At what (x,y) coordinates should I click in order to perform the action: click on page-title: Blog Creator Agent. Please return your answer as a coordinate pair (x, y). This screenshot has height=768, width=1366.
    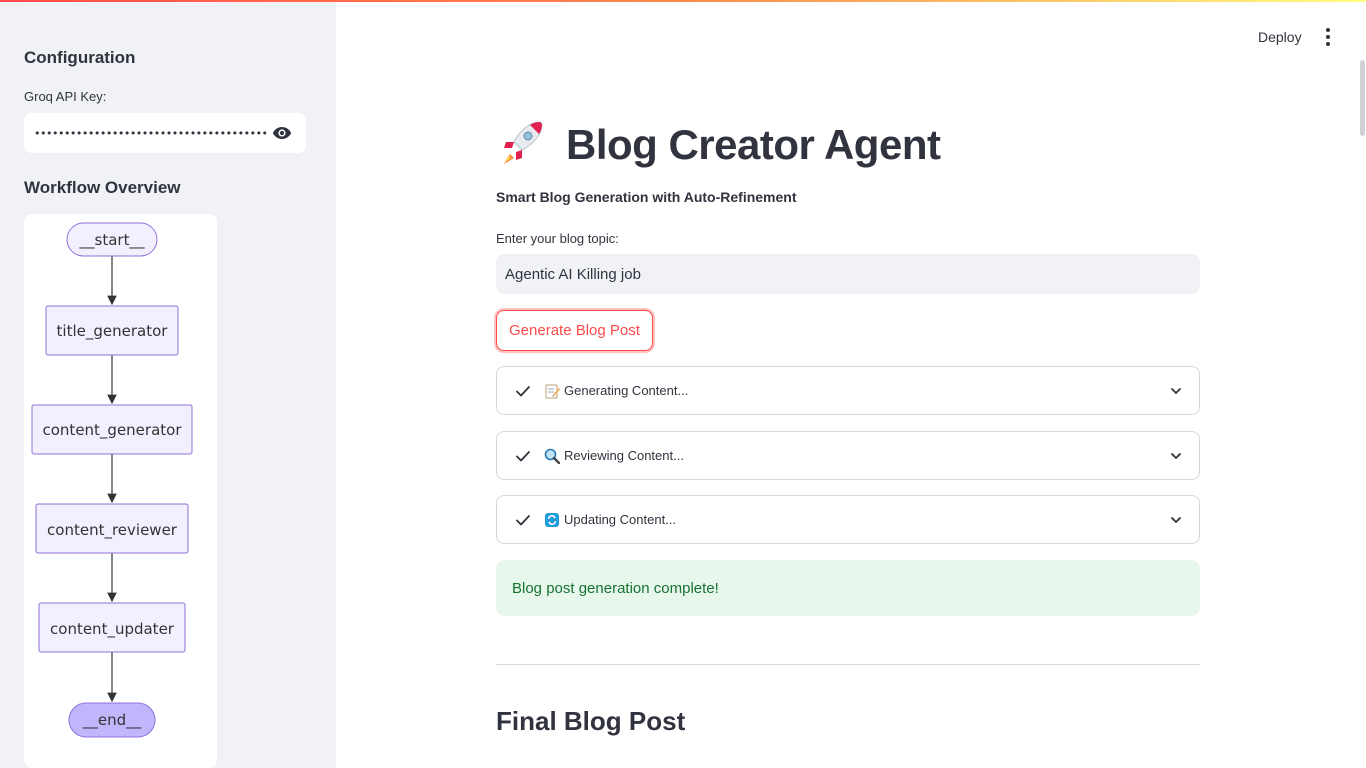
    Looking at the image, I should click on (753, 144).